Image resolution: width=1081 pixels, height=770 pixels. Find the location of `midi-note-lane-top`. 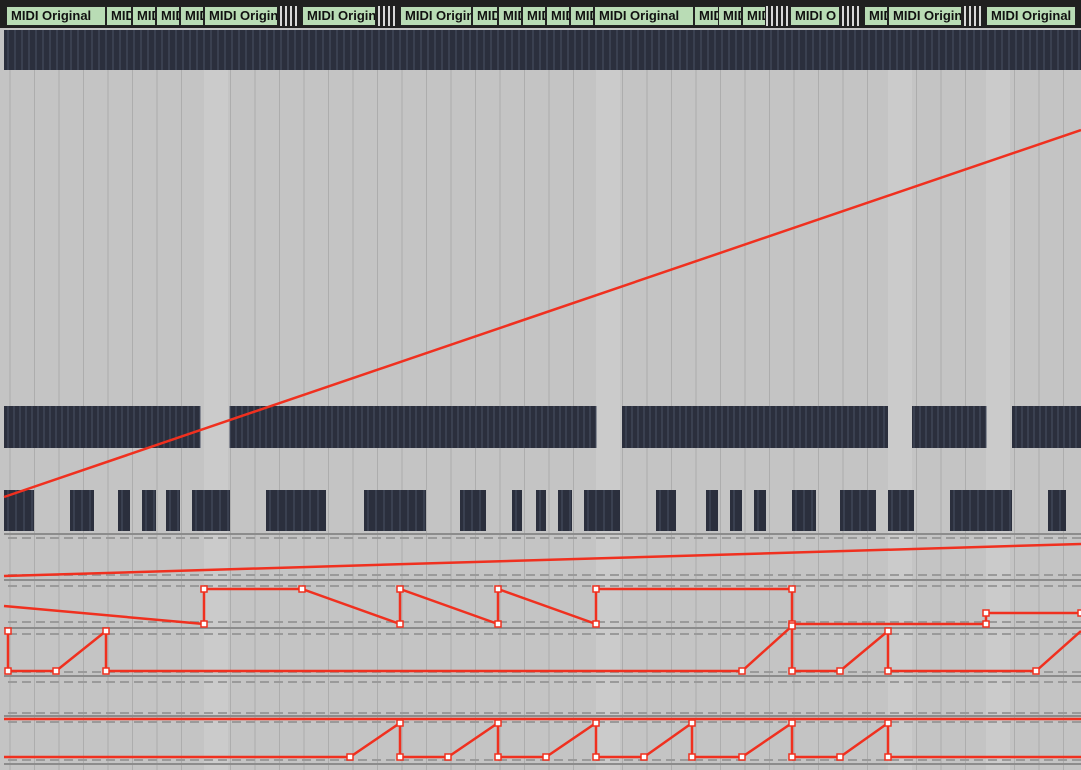

midi-note-lane-top is located at coordinates (542, 50).